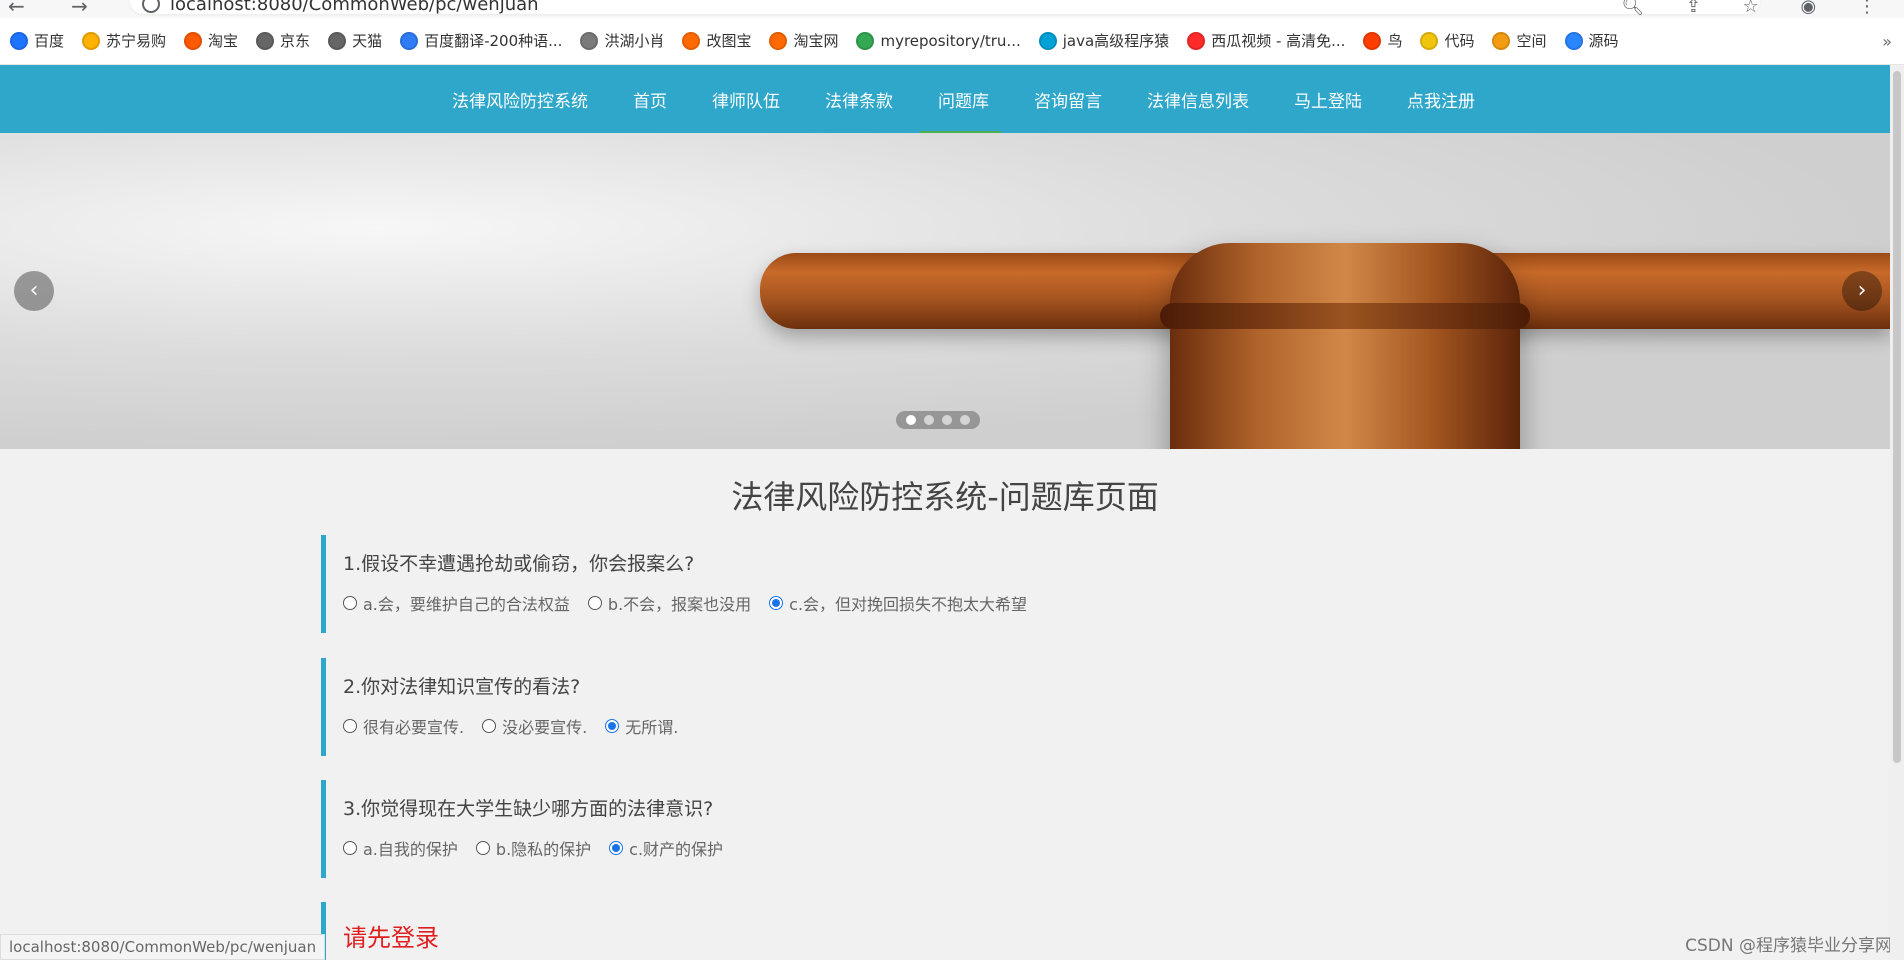 This screenshot has width=1904, height=960. Describe the element at coordinates (938, 420) in the screenshot. I see `carousel-indicators` at that location.